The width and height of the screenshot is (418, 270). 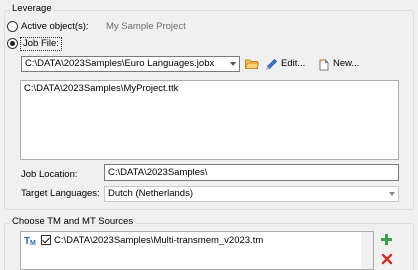 What do you see at coordinates (251, 194) in the screenshot?
I see `target-languages-select: Dutch (Netherlands)` at bounding box center [251, 194].